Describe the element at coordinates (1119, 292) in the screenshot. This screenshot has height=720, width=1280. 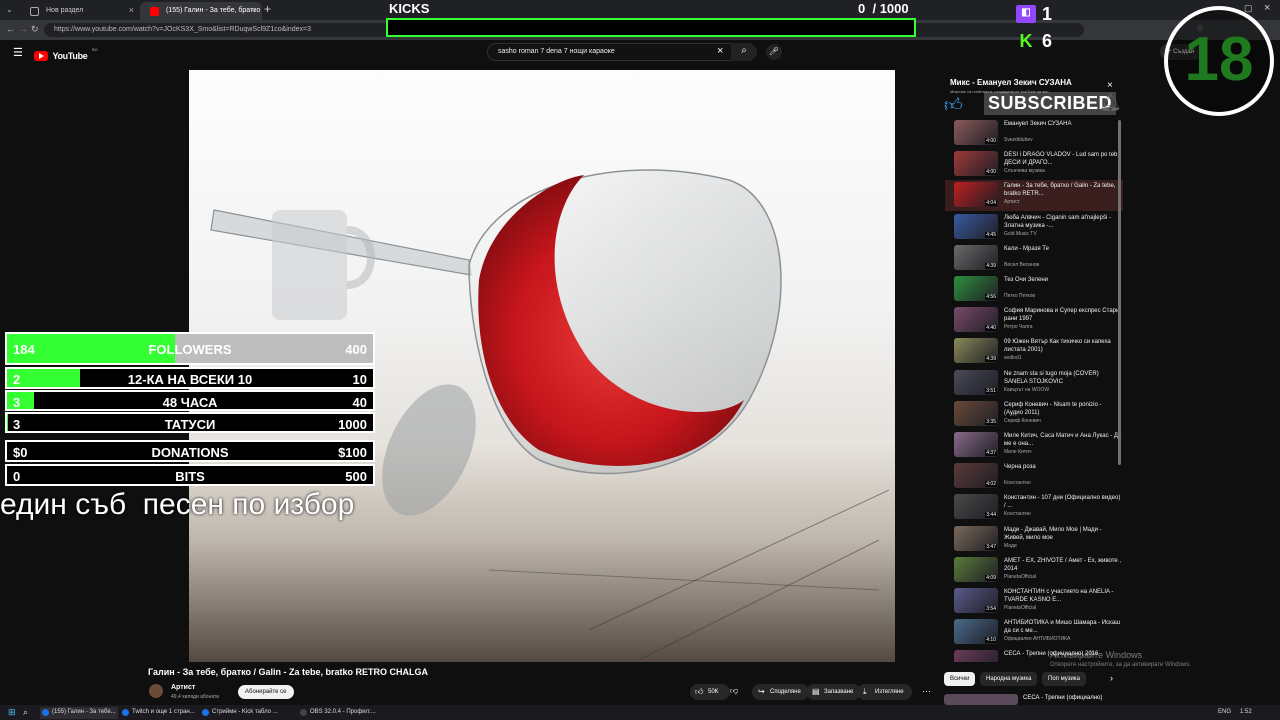
I see `playlist-scrollbar` at that location.